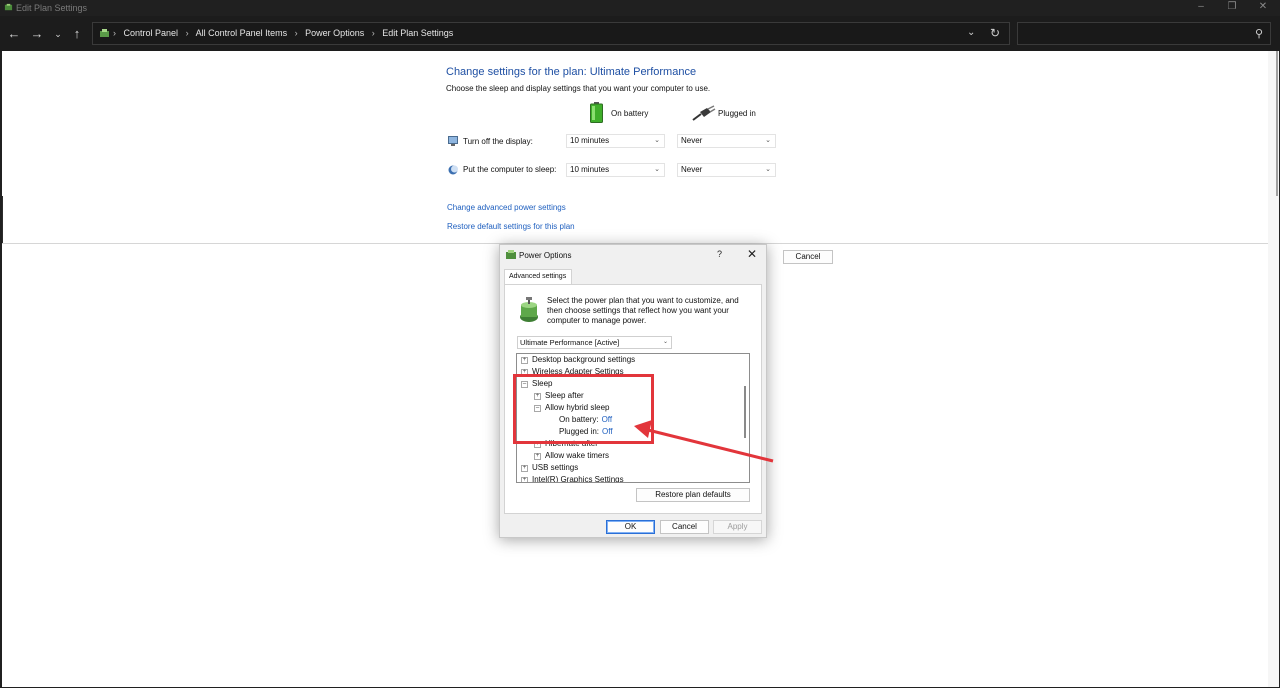  I want to click on maximize-icon: ❐, so click(1232, 7).